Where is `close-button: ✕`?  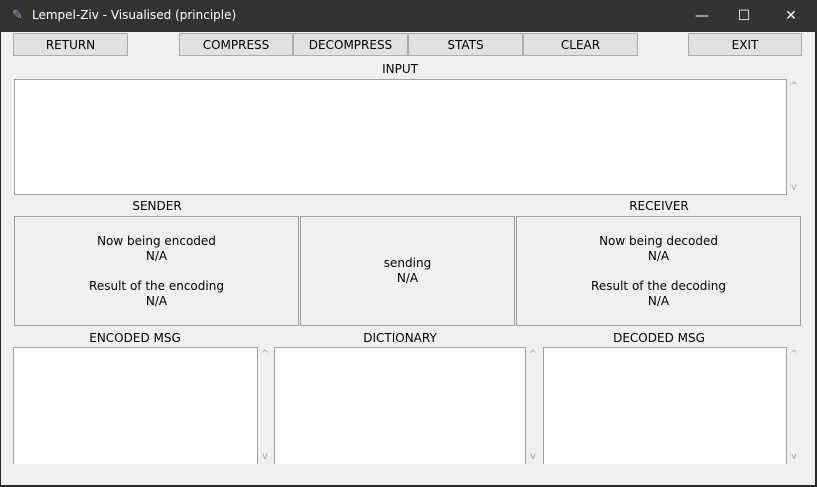
close-button: ✕ is located at coordinates (791, 16).